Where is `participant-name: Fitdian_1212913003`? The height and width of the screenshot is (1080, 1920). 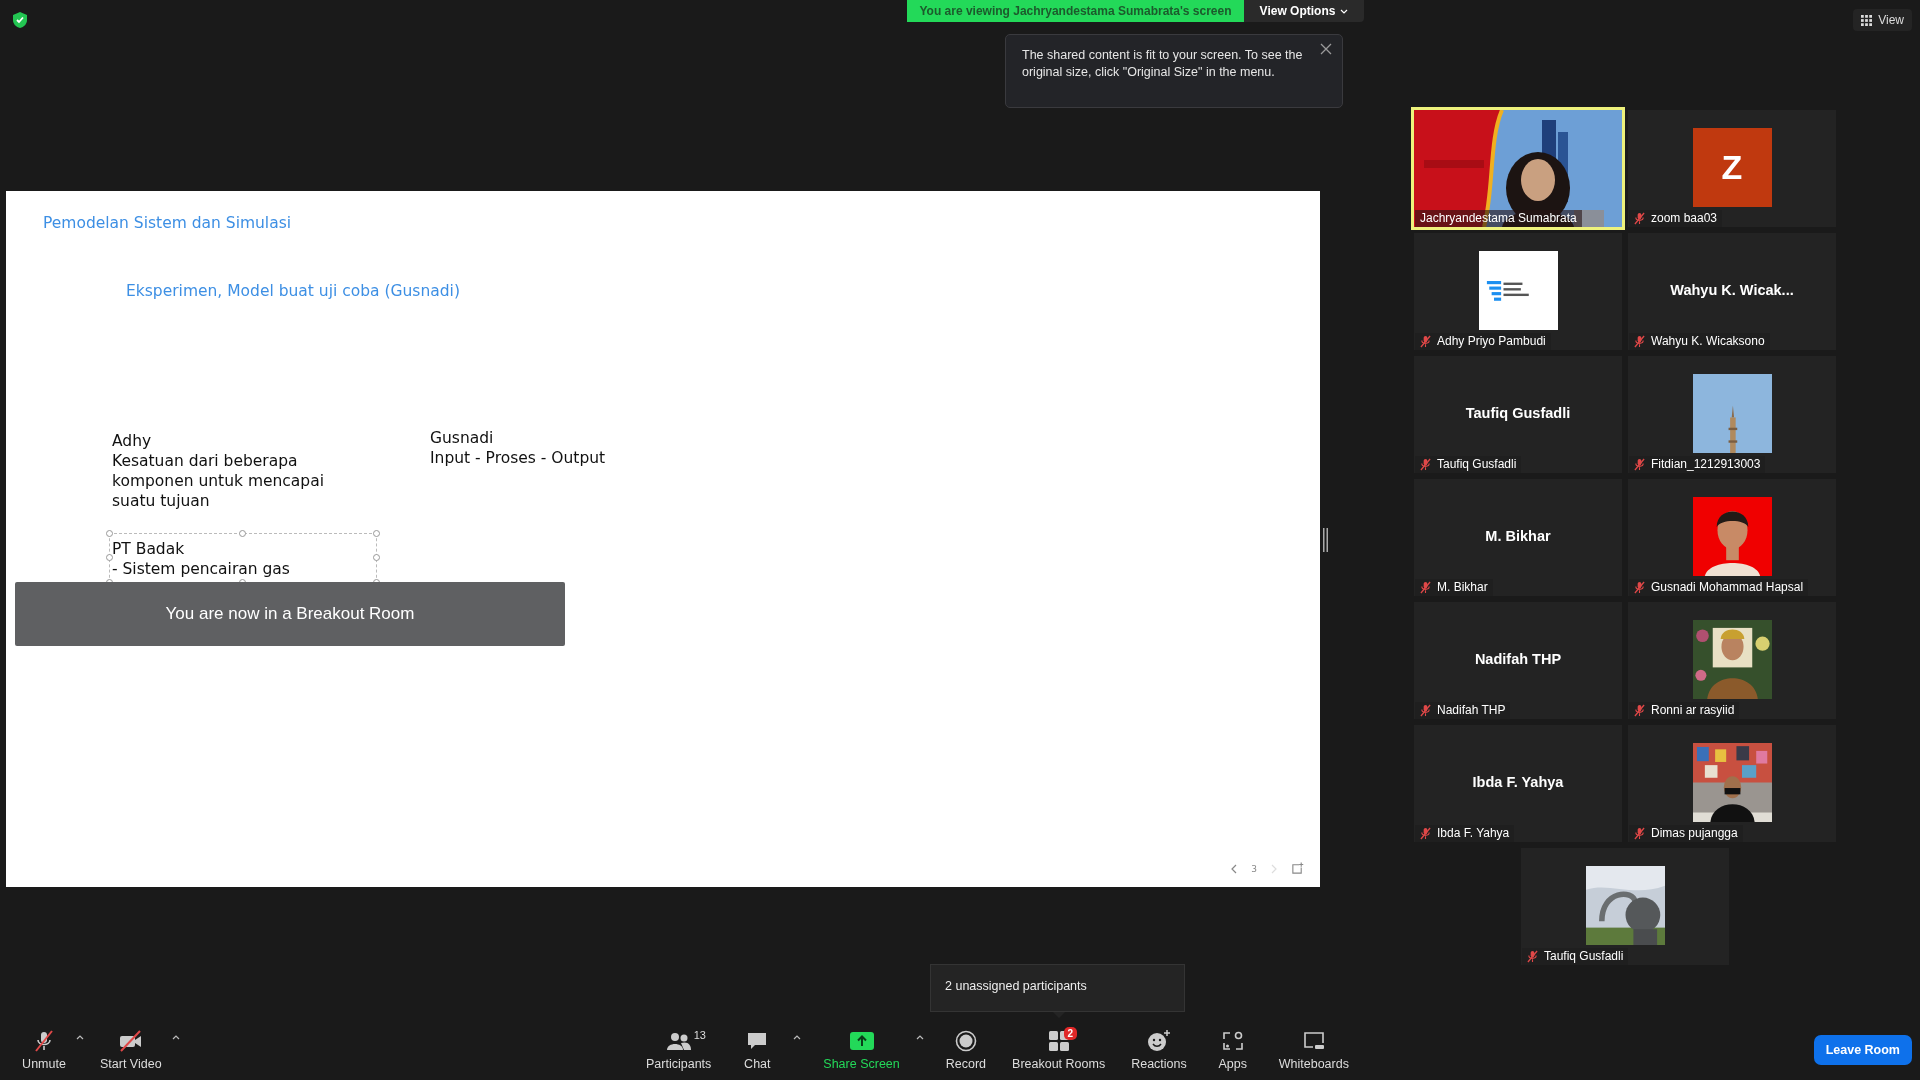
participant-name: Fitdian_1212913003 is located at coordinates (1706, 464).